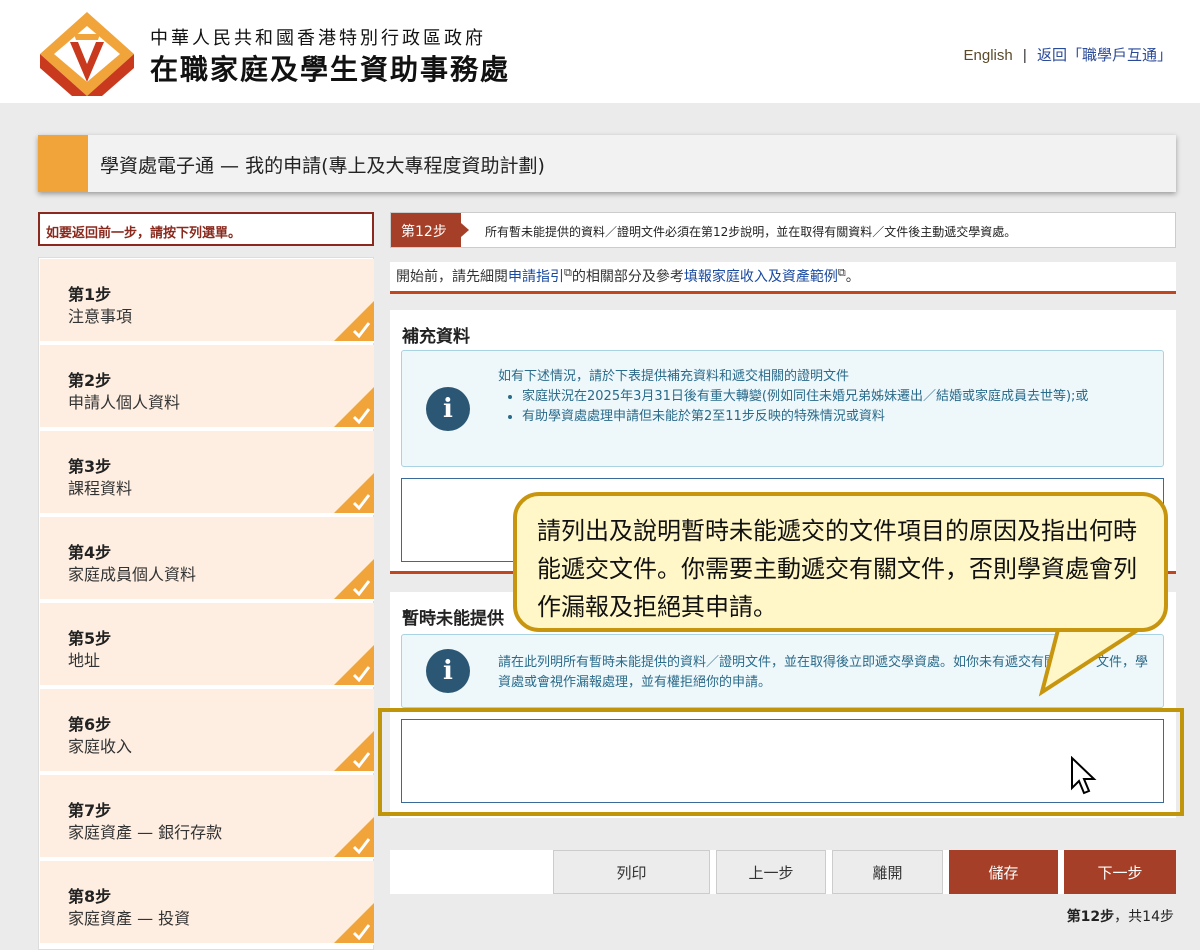  I want to click on step-name: 家庭資產 — 投資, so click(129, 918).